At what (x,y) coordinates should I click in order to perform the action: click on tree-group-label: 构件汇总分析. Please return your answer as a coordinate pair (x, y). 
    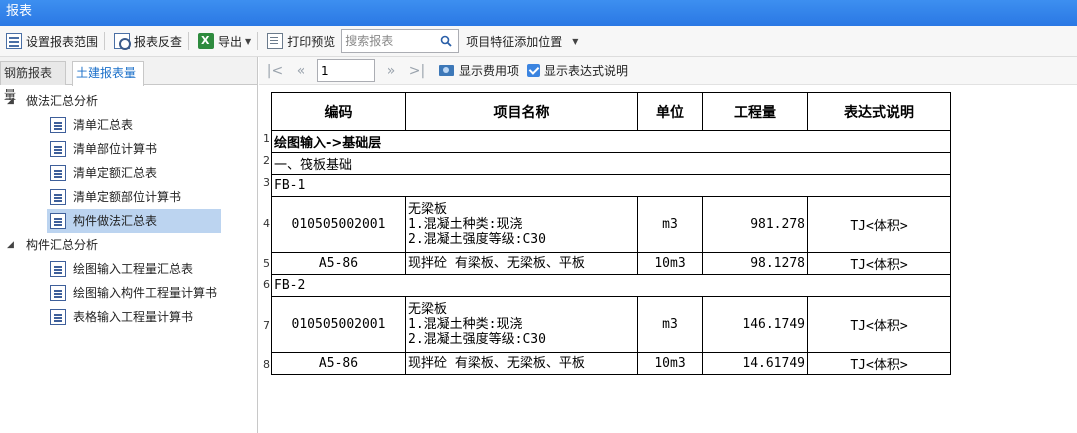
    Looking at the image, I should click on (62, 245).